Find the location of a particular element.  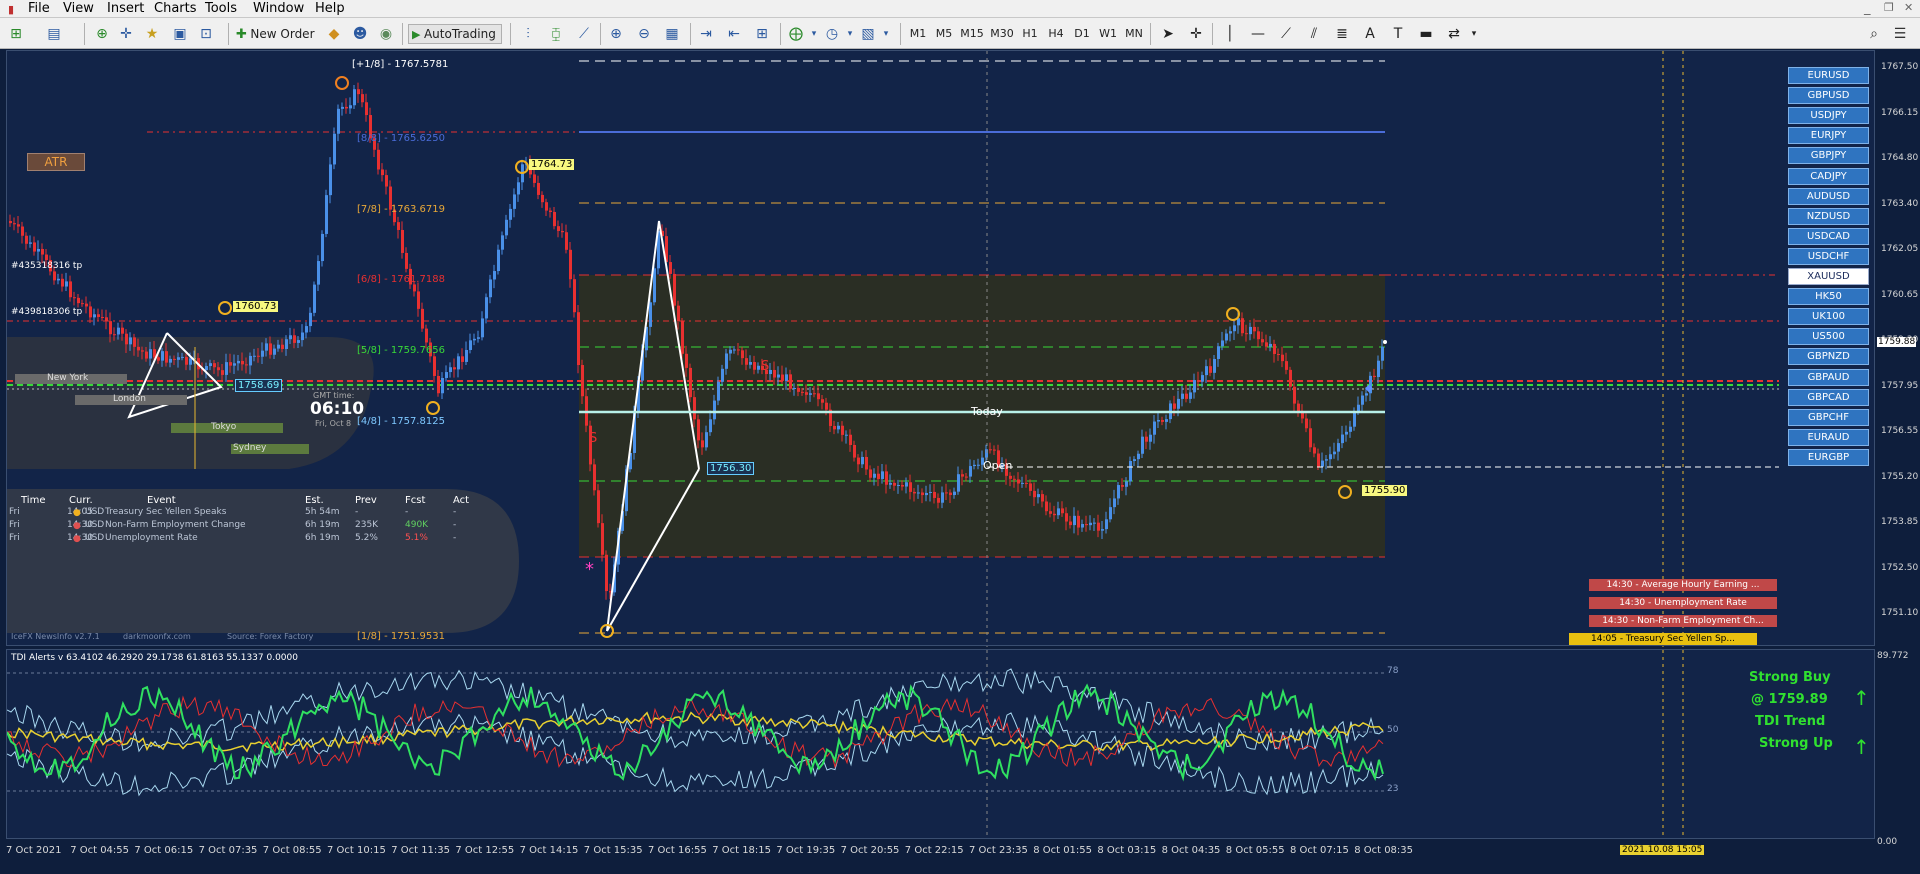

chat-icon: ☰ is located at coordinates (1900, 34).